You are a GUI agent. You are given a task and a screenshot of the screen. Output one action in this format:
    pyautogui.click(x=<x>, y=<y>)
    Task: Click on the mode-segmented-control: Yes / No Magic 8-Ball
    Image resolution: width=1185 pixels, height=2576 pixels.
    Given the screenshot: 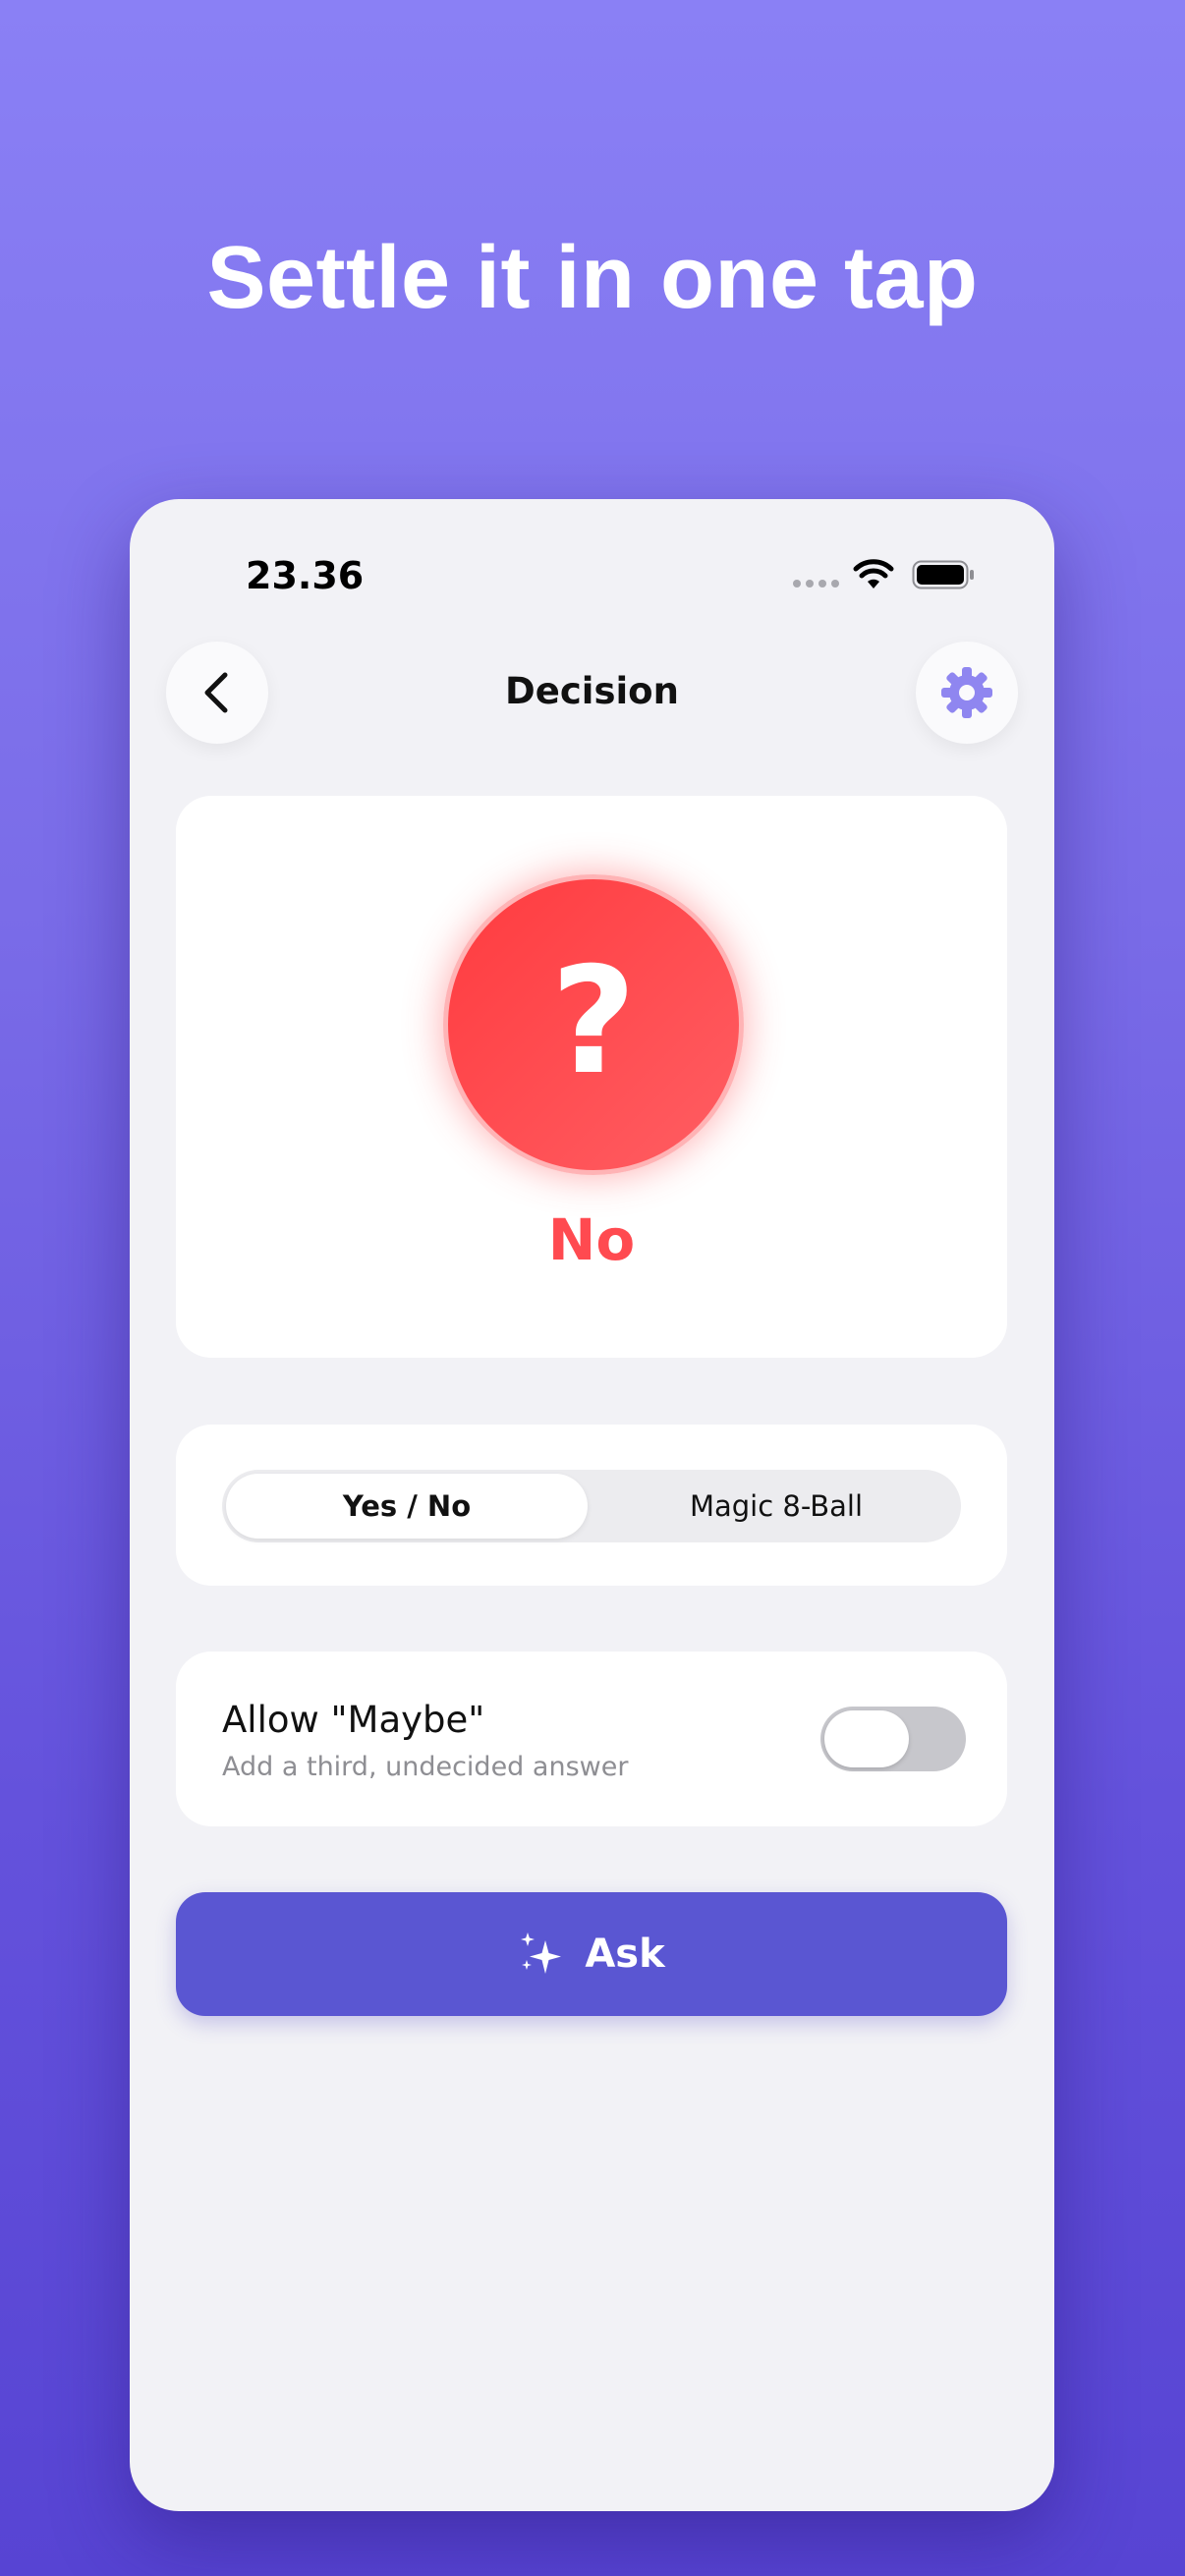 What is the action you would take?
    pyautogui.click(x=592, y=1506)
    